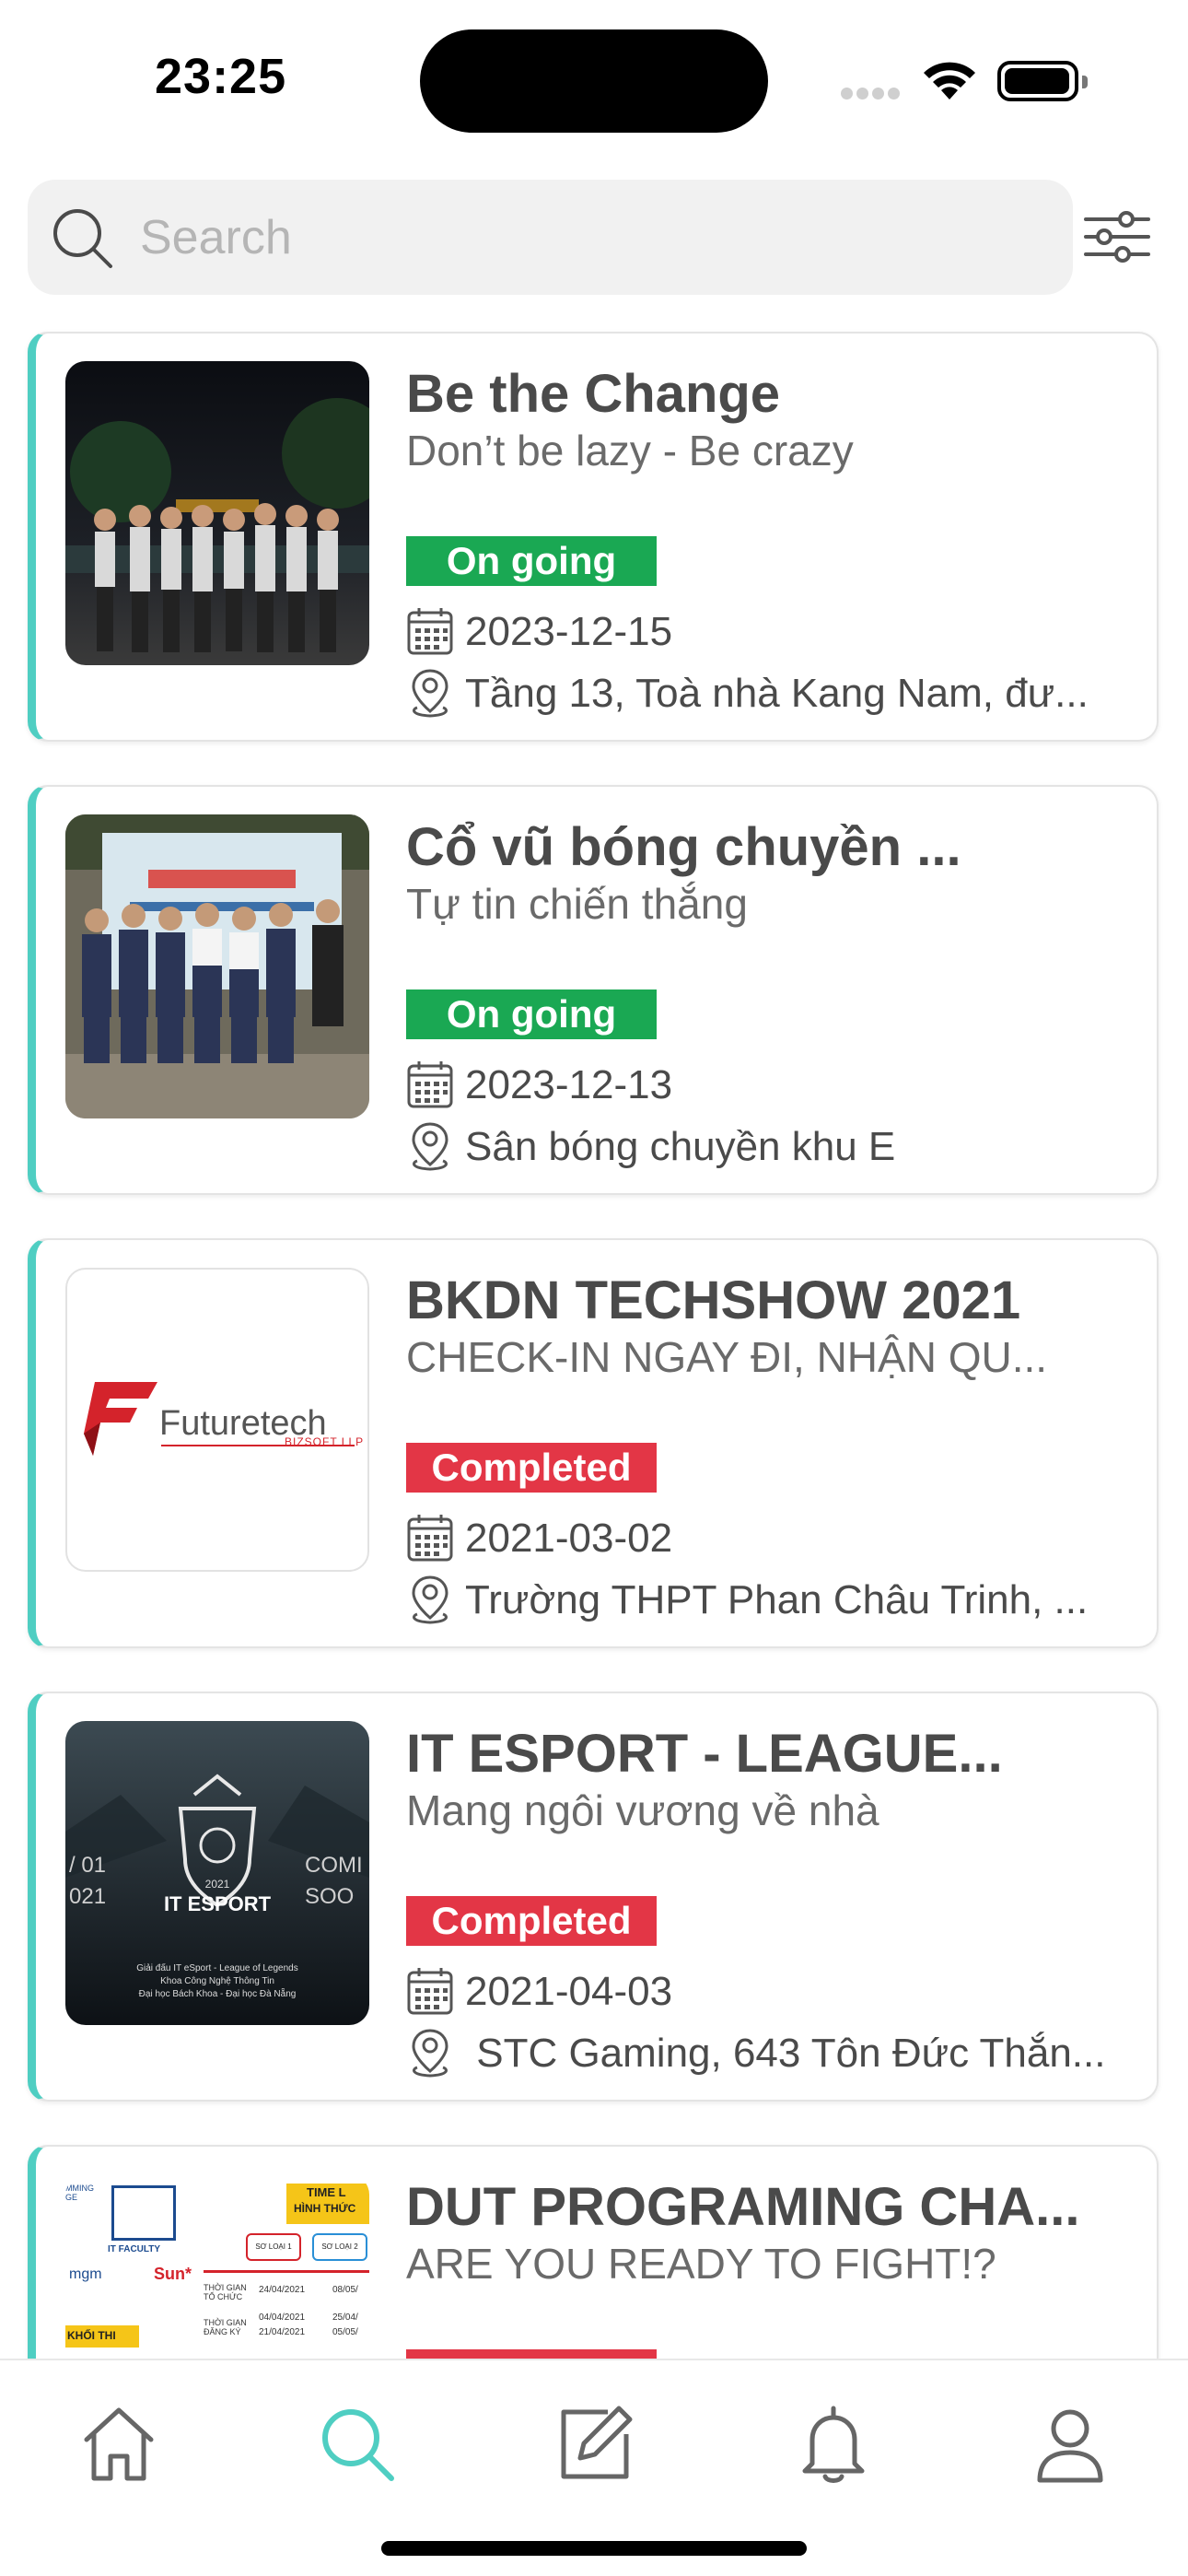 The height and width of the screenshot is (2576, 1188). I want to click on dynamic-island, so click(594, 81).